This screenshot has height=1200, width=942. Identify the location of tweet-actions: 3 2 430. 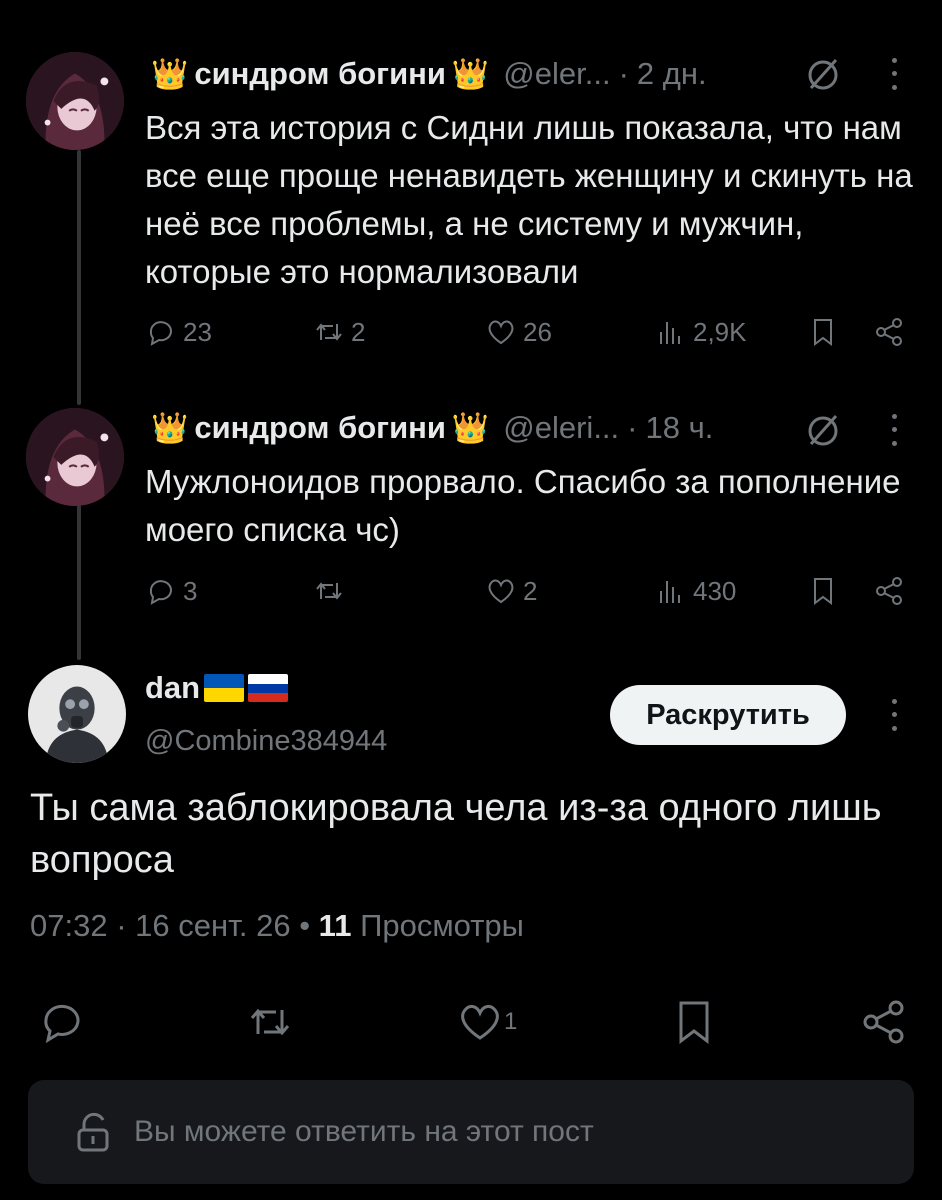
(530, 595).